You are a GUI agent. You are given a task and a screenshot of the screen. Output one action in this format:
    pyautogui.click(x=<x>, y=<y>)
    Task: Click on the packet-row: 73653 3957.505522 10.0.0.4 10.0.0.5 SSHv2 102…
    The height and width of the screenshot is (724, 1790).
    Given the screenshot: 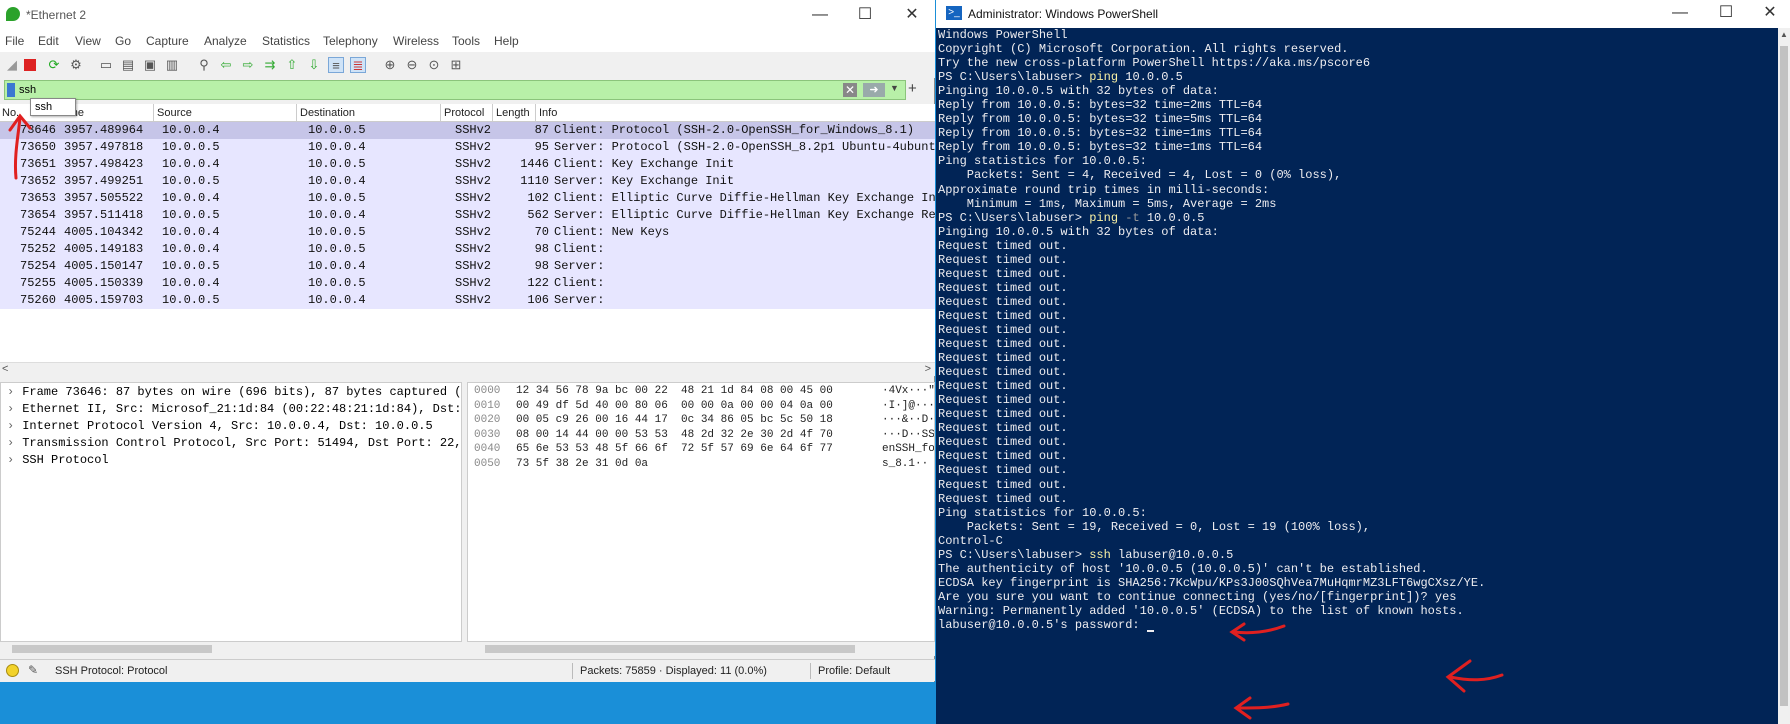 What is the action you would take?
    pyautogui.click(x=467, y=198)
    